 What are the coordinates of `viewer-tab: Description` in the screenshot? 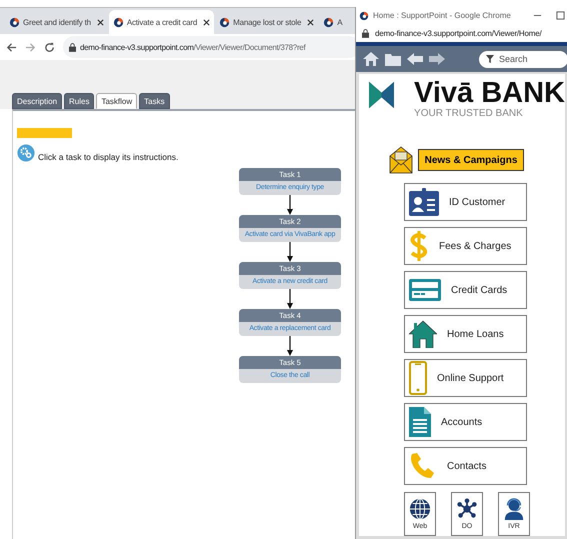 It's located at (37, 101).